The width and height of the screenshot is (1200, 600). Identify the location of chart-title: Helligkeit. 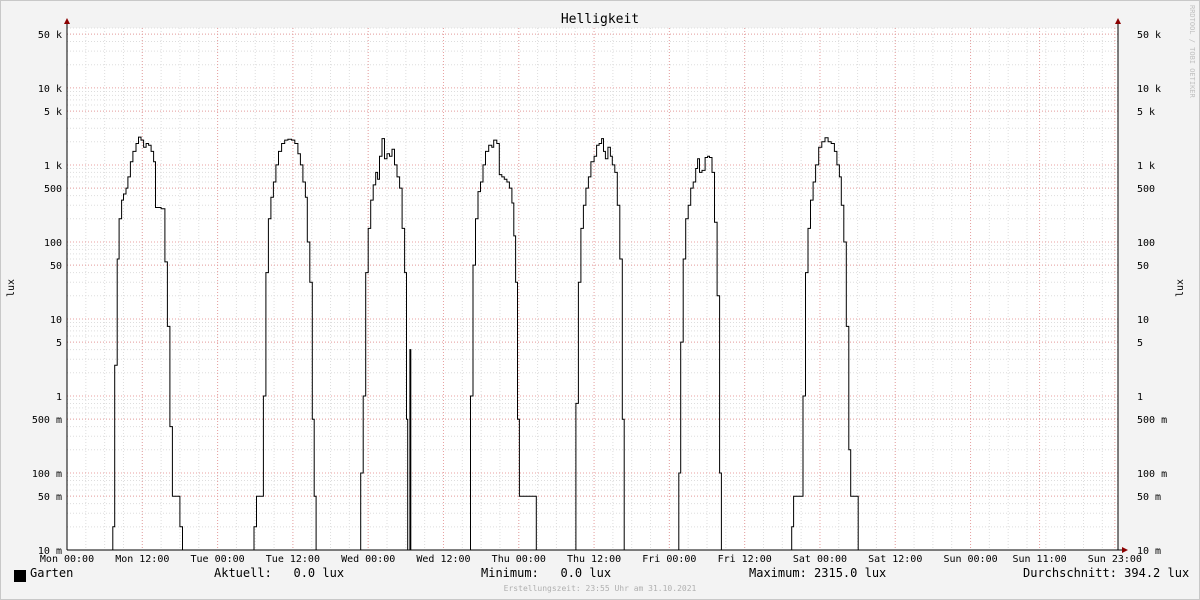
(600, 19).